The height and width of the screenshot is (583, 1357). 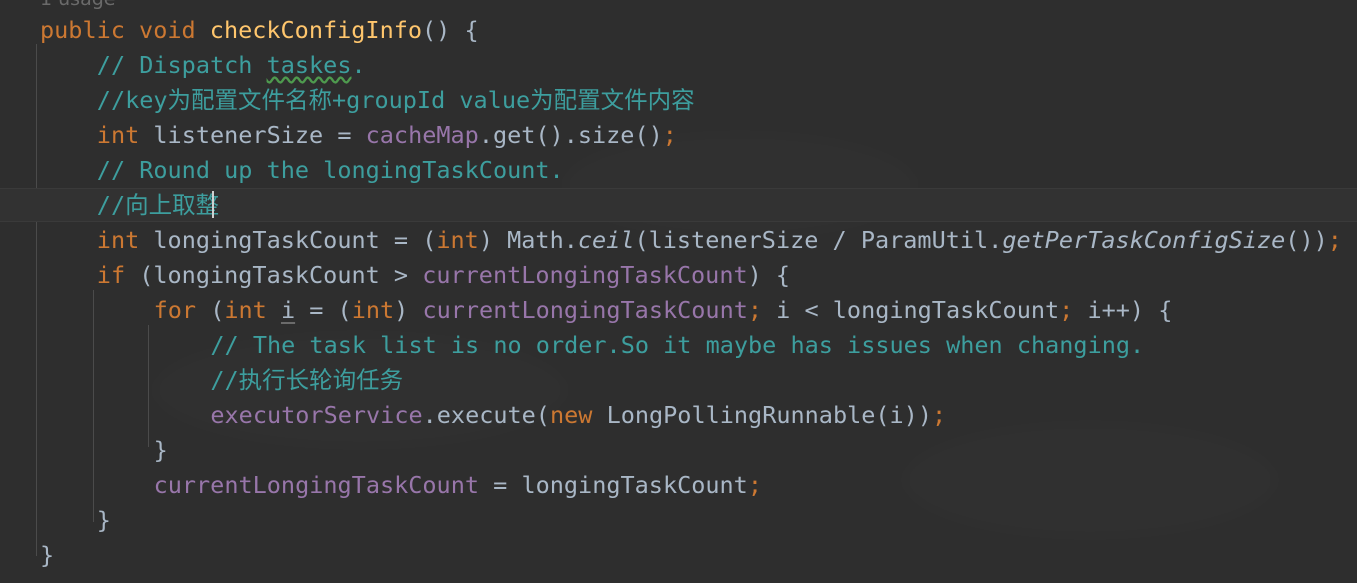 What do you see at coordinates (330, 170) in the screenshot?
I see `code-token: // Round up the longingTaskCount.` at bounding box center [330, 170].